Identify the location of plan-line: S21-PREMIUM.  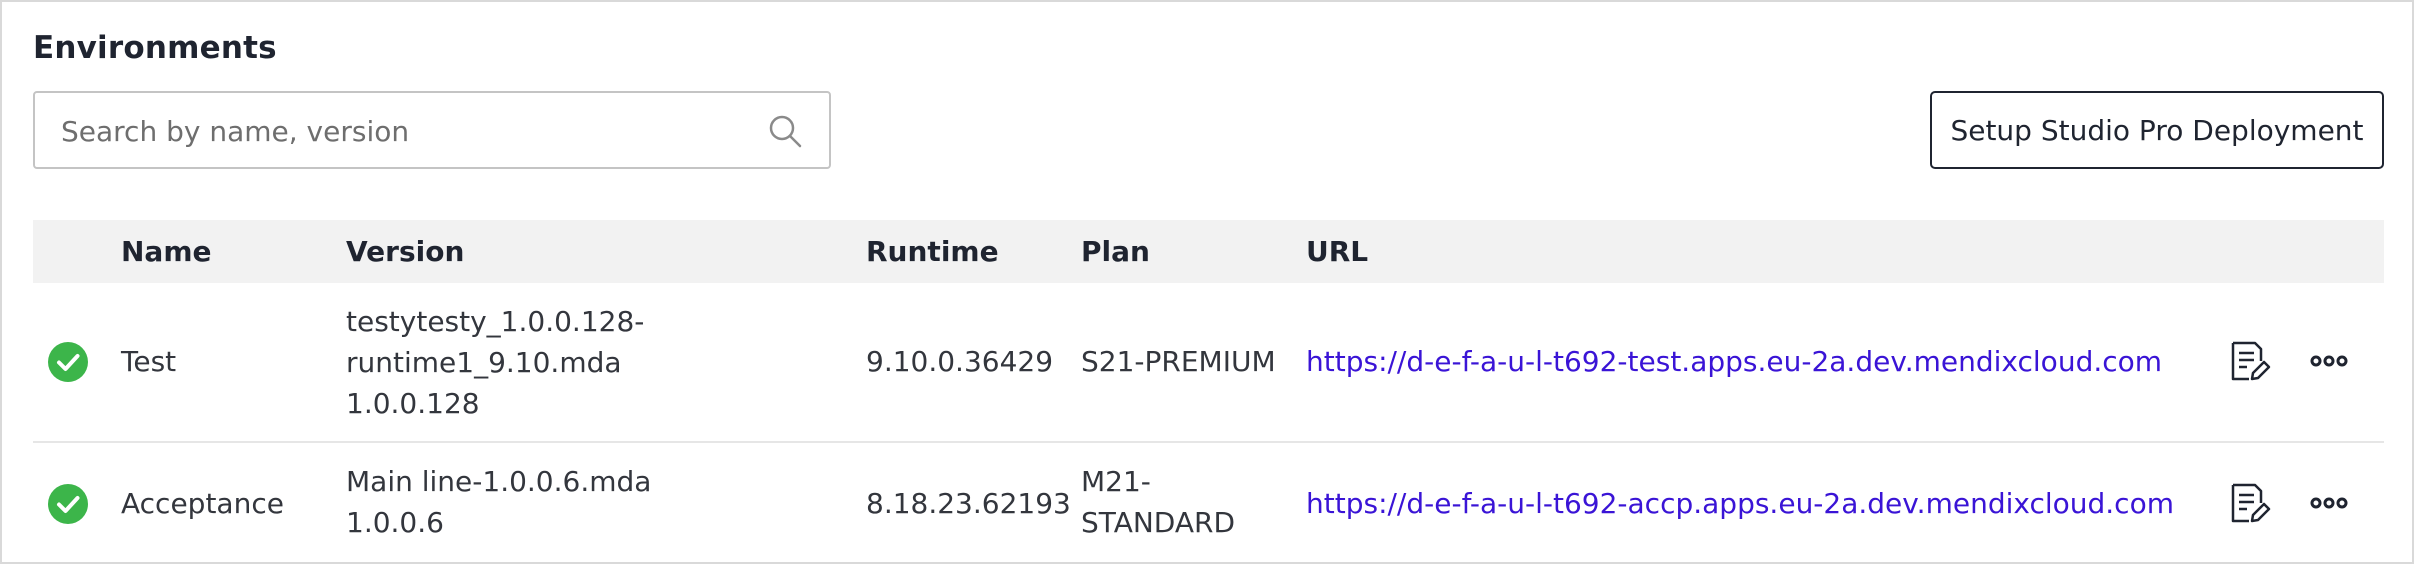
(1178, 361).